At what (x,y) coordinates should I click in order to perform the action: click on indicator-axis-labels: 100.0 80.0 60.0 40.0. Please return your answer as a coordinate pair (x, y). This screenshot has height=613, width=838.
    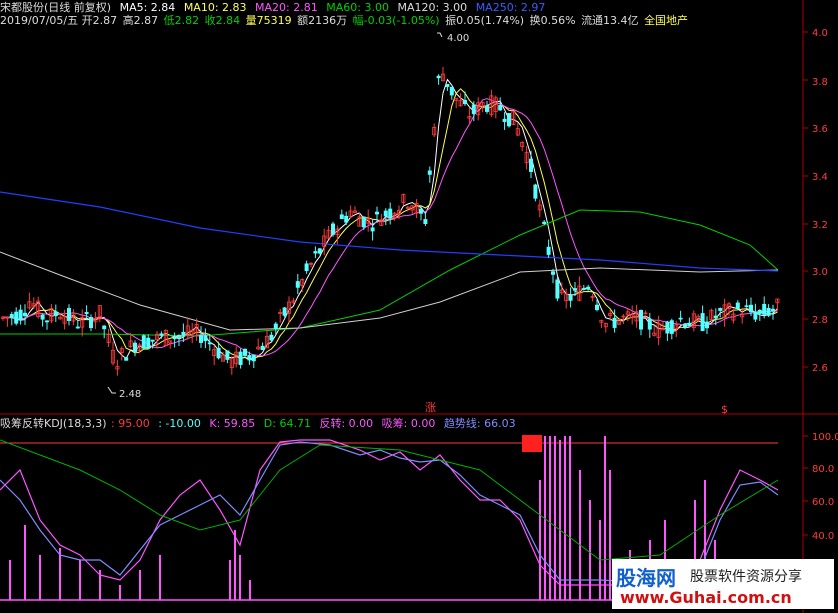
    Looking at the image, I should click on (825, 487).